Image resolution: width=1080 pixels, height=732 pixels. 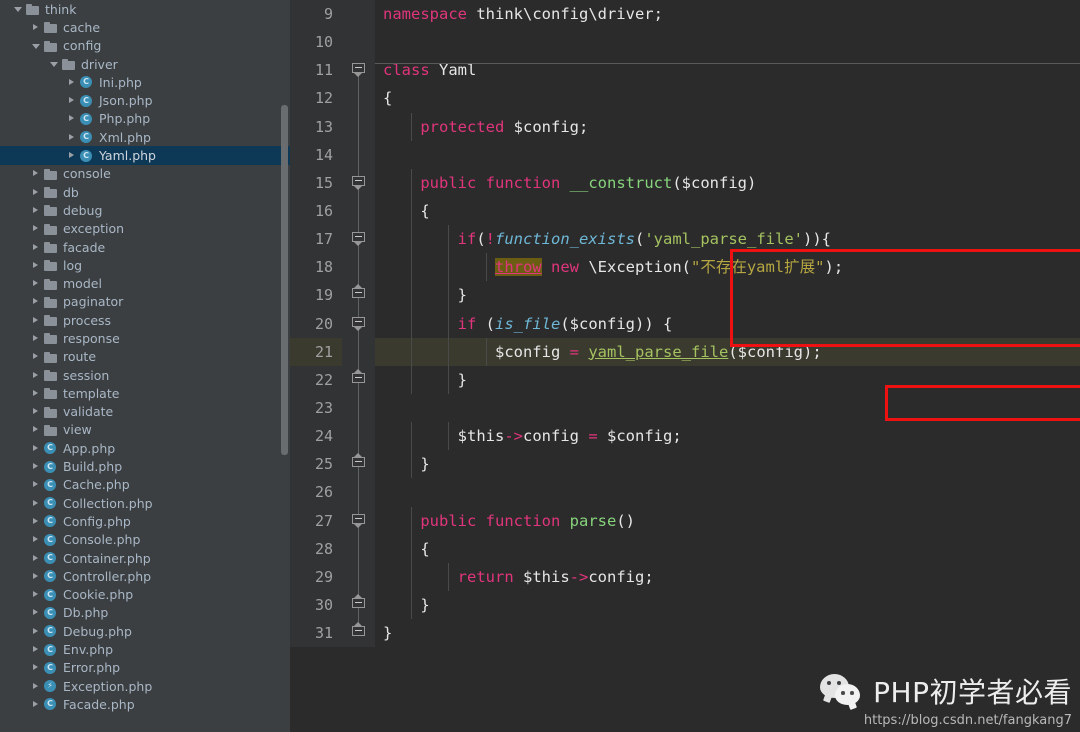 I want to click on tree-item-console-php: Console.php, so click(x=145, y=540).